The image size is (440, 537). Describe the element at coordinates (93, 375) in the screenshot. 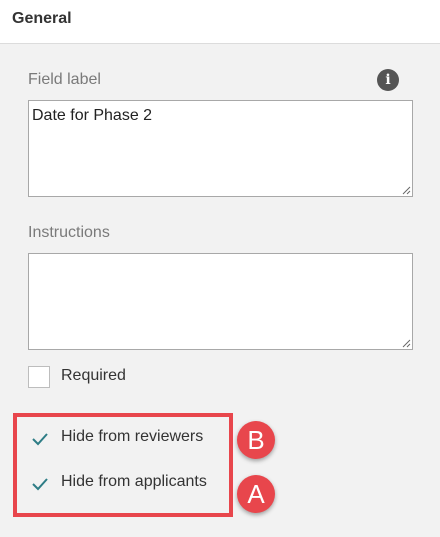

I see `required-label: Required` at that location.